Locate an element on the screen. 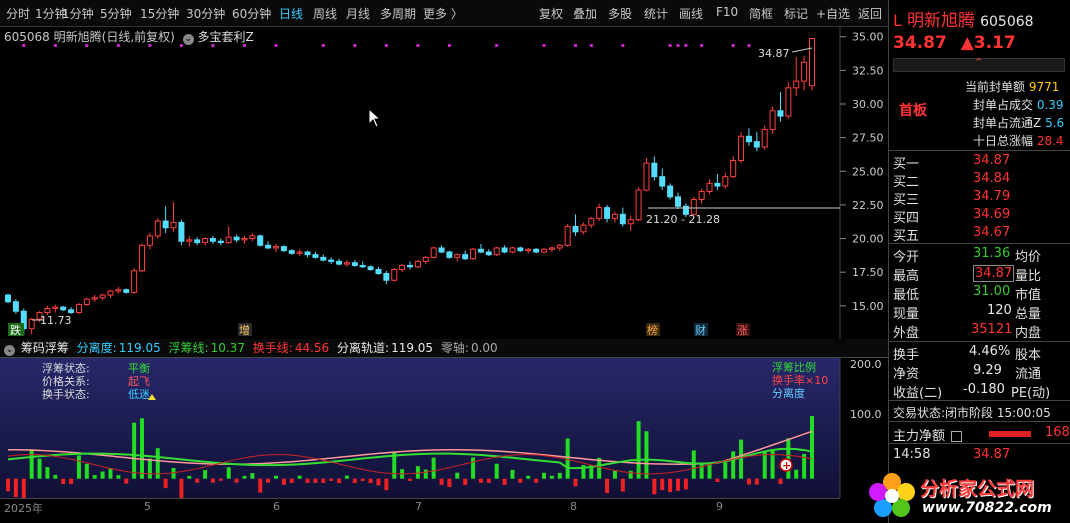 The image size is (1070, 523). tool-simple: 简框 is located at coordinates (761, 13).